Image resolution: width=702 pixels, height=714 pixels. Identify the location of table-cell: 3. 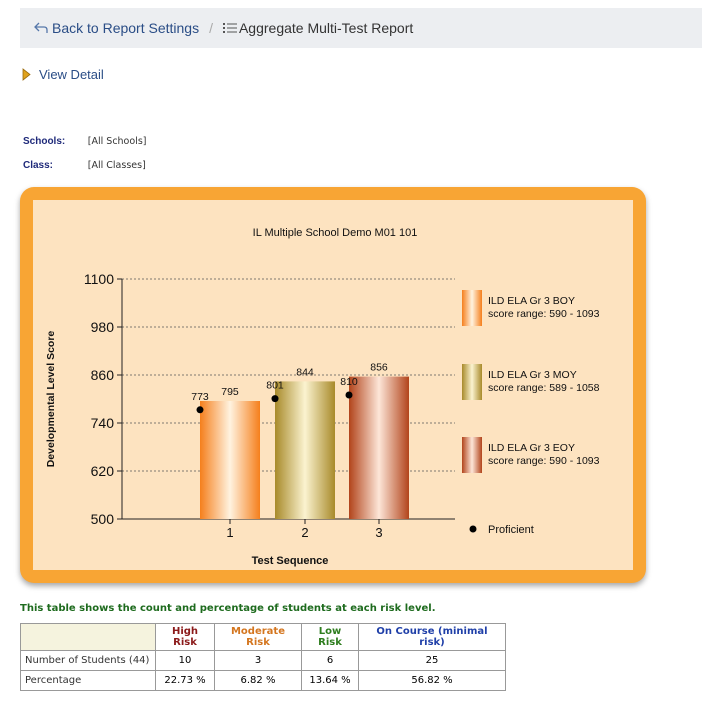
(258, 660).